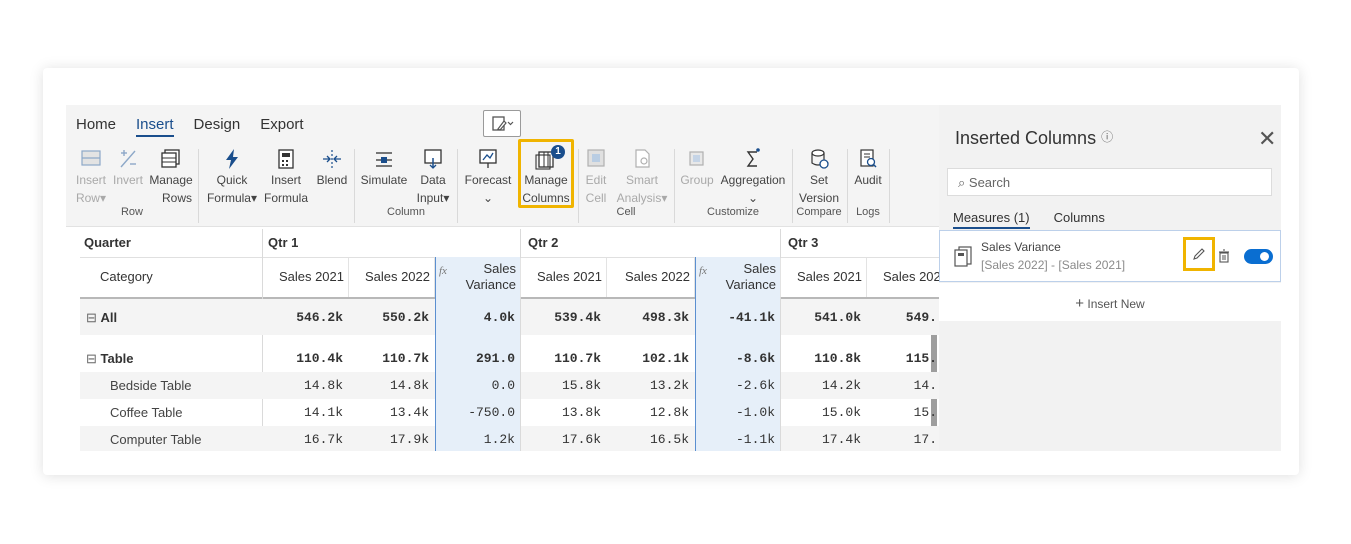 The width and height of the screenshot is (1351, 544). What do you see at coordinates (735, 439) in the screenshot?
I see `data-cell: -1.1k` at bounding box center [735, 439].